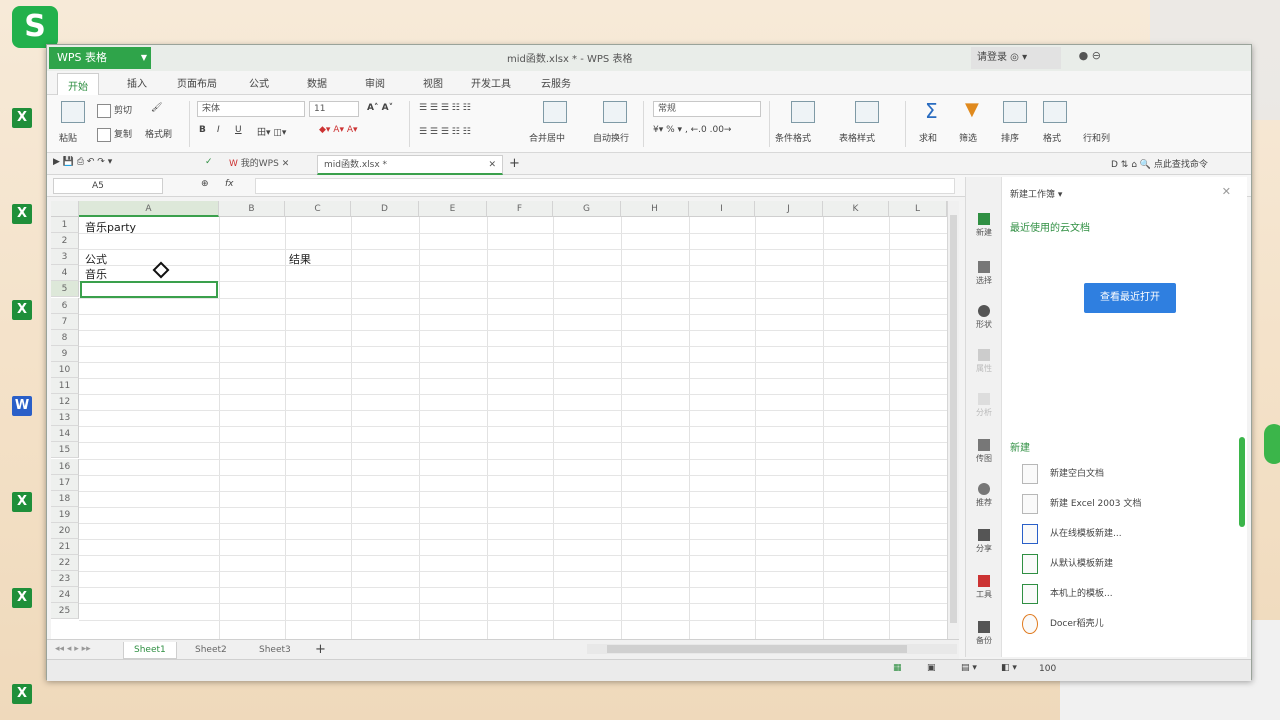  What do you see at coordinates (692, 130) in the screenshot?
I see `percent-button: ¥▾ % ▾ ‚ ←.0 .00→` at bounding box center [692, 130].